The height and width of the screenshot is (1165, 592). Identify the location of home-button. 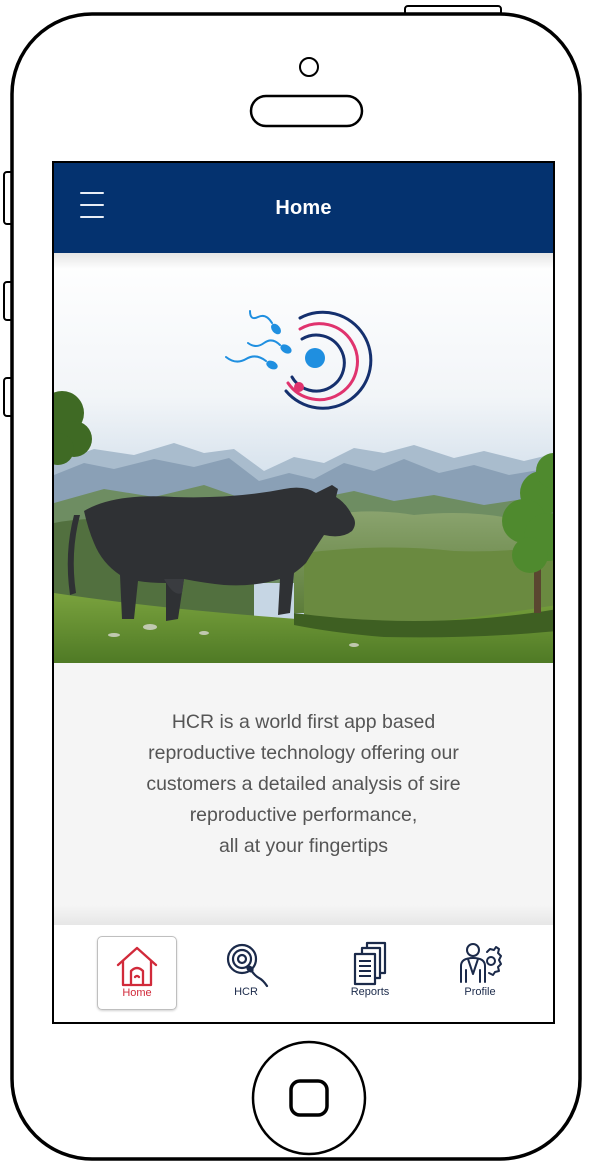
(309, 1098).